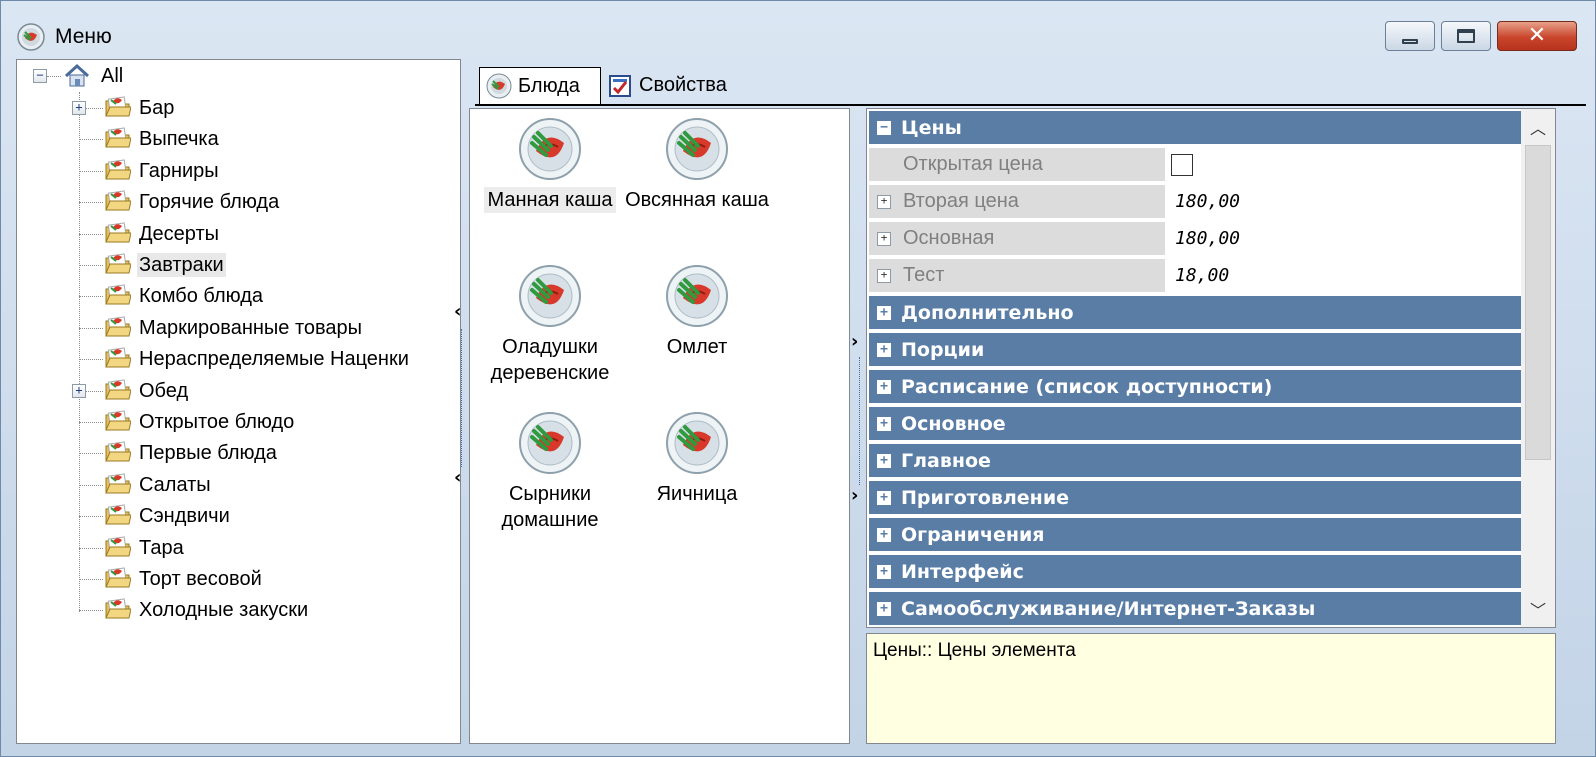 This screenshot has width=1596, height=757. I want to click on property-second-price-value: 180,00, so click(1202, 201).